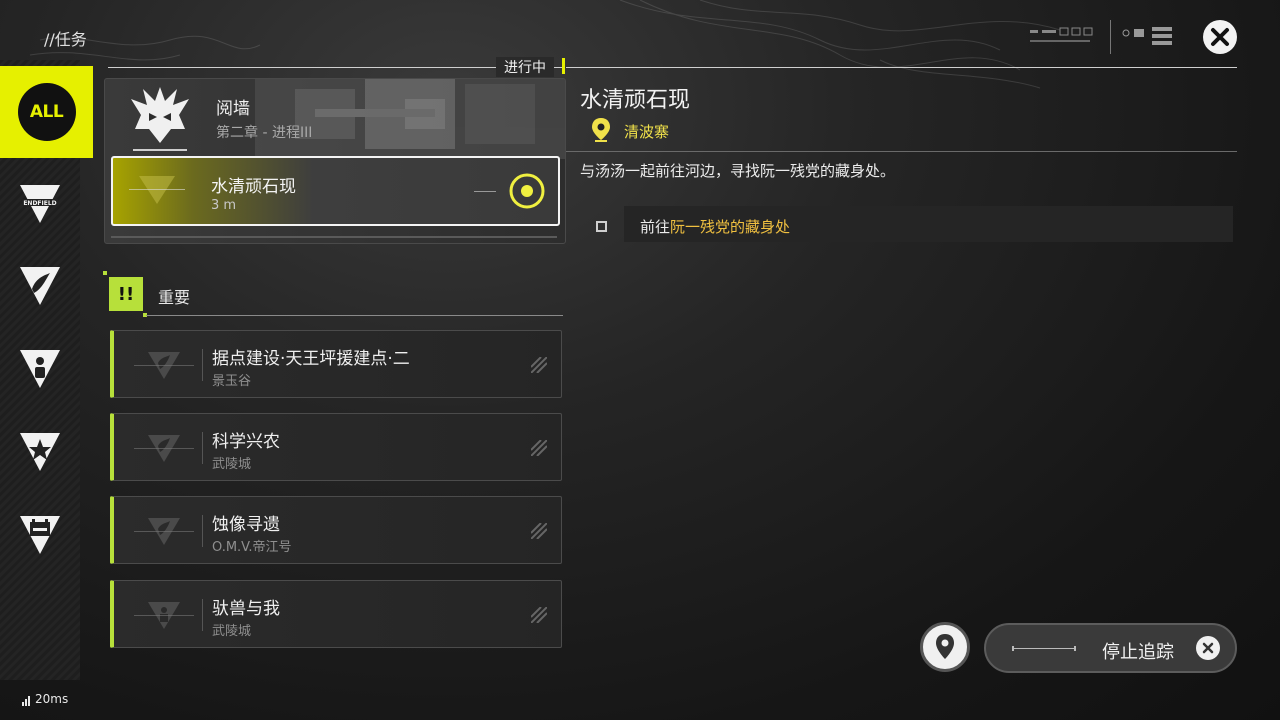 This screenshot has height=720, width=1280. What do you see at coordinates (563, 66) in the screenshot?
I see `in-progress-marker` at bounding box center [563, 66].